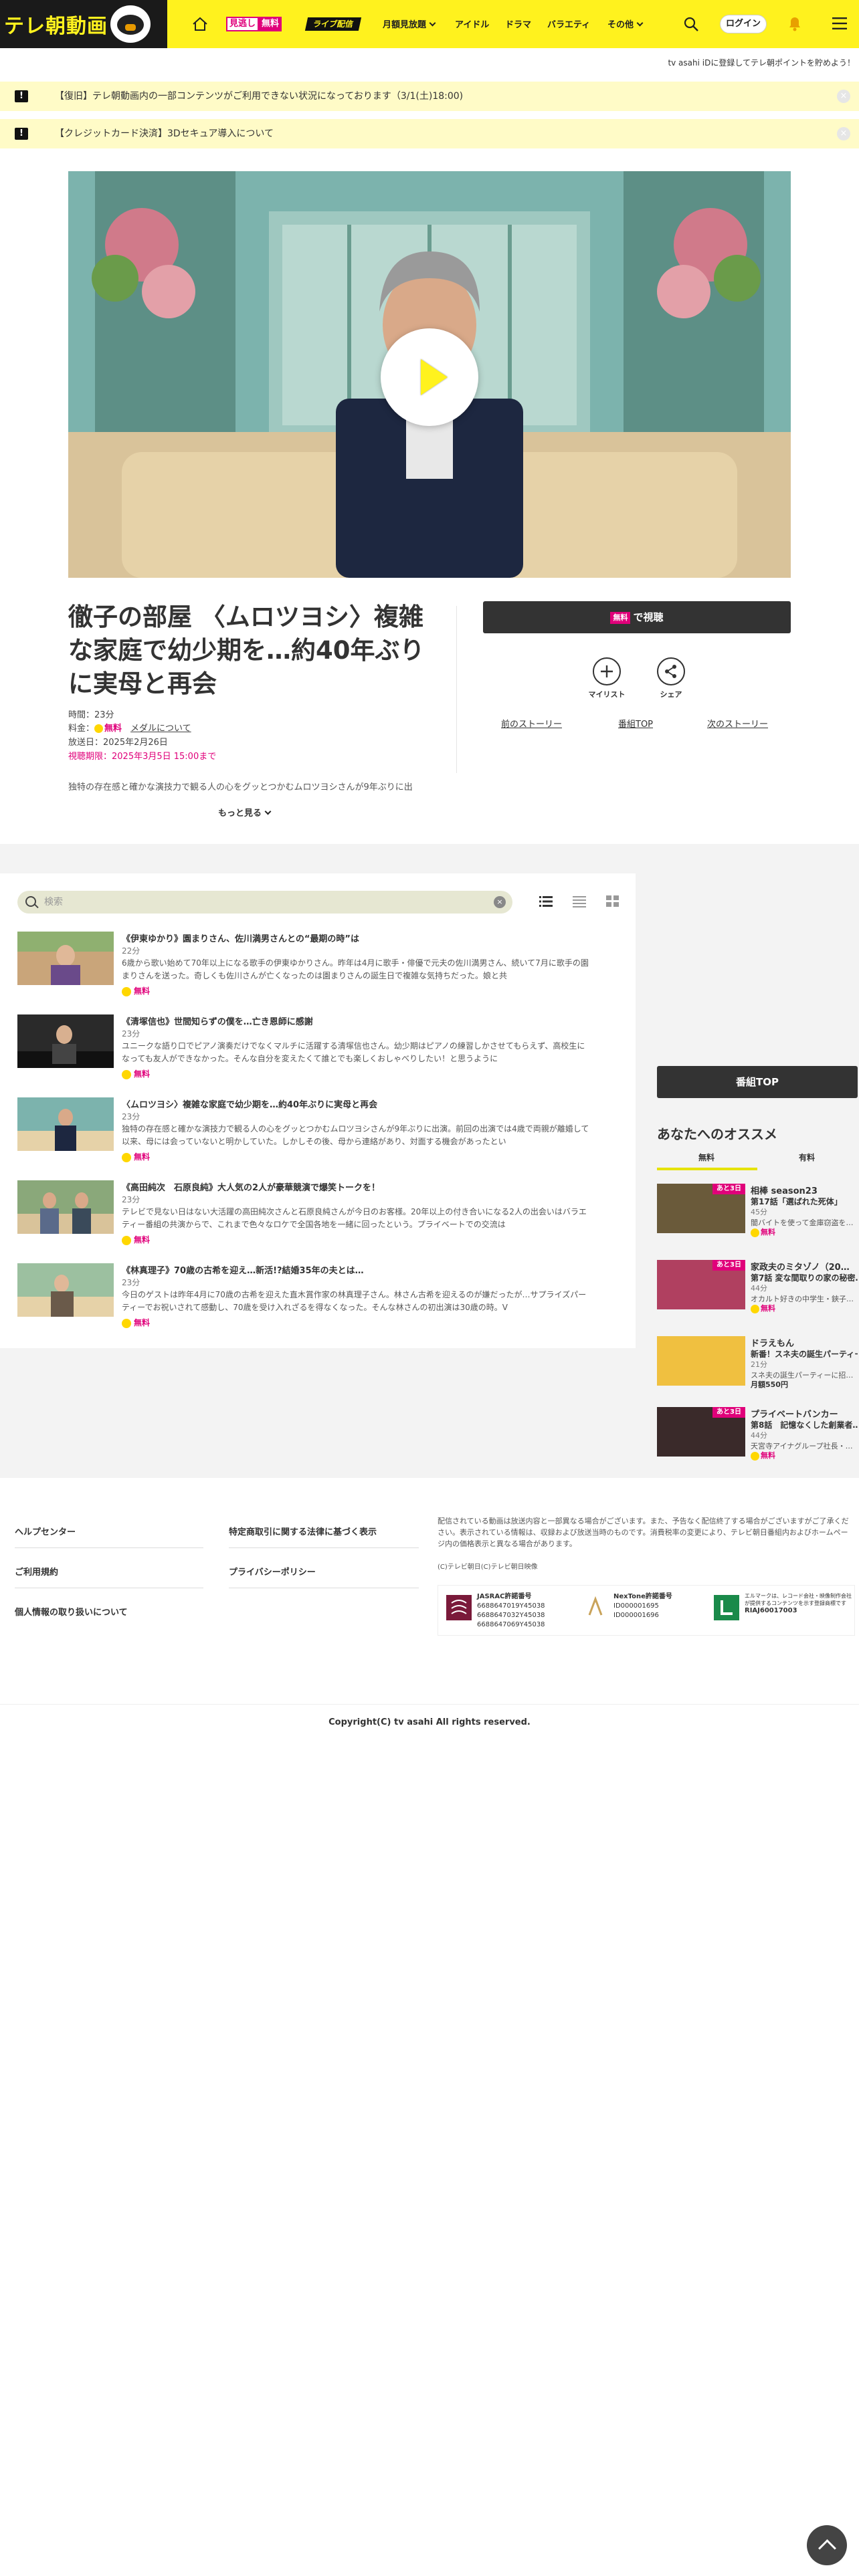 This screenshot has width=859, height=2576. Describe the element at coordinates (726, 1607) in the screenshot. I see `l-mark-icon` at that location.